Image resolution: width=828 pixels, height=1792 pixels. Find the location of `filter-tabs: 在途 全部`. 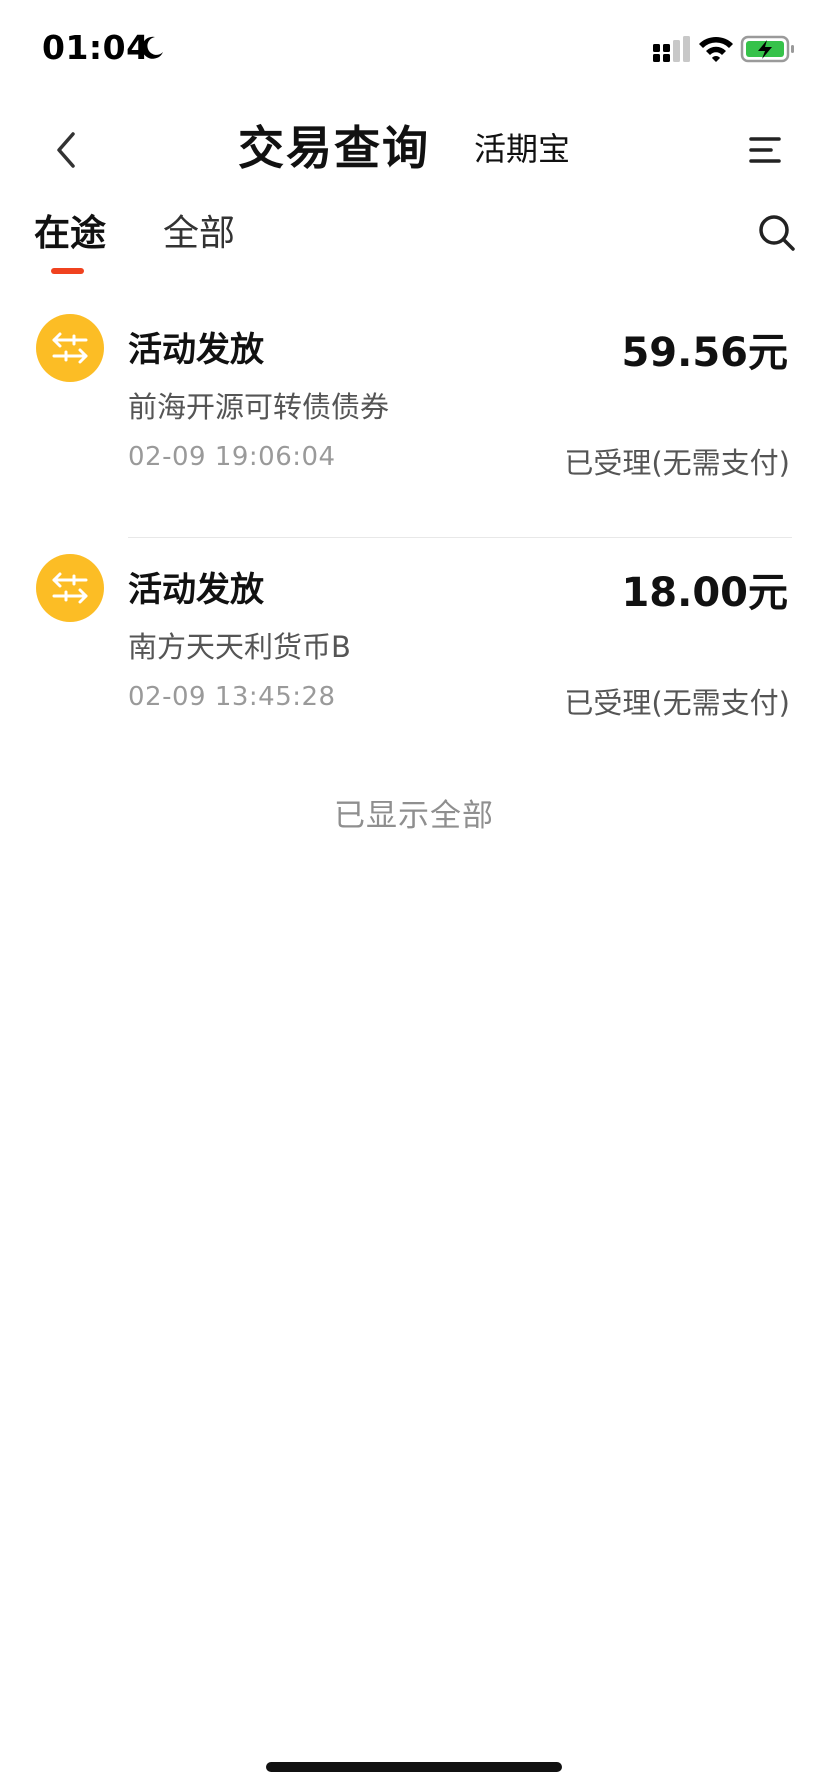

filter-tabs: 在途 全部 is located at coordinates (414, 240).